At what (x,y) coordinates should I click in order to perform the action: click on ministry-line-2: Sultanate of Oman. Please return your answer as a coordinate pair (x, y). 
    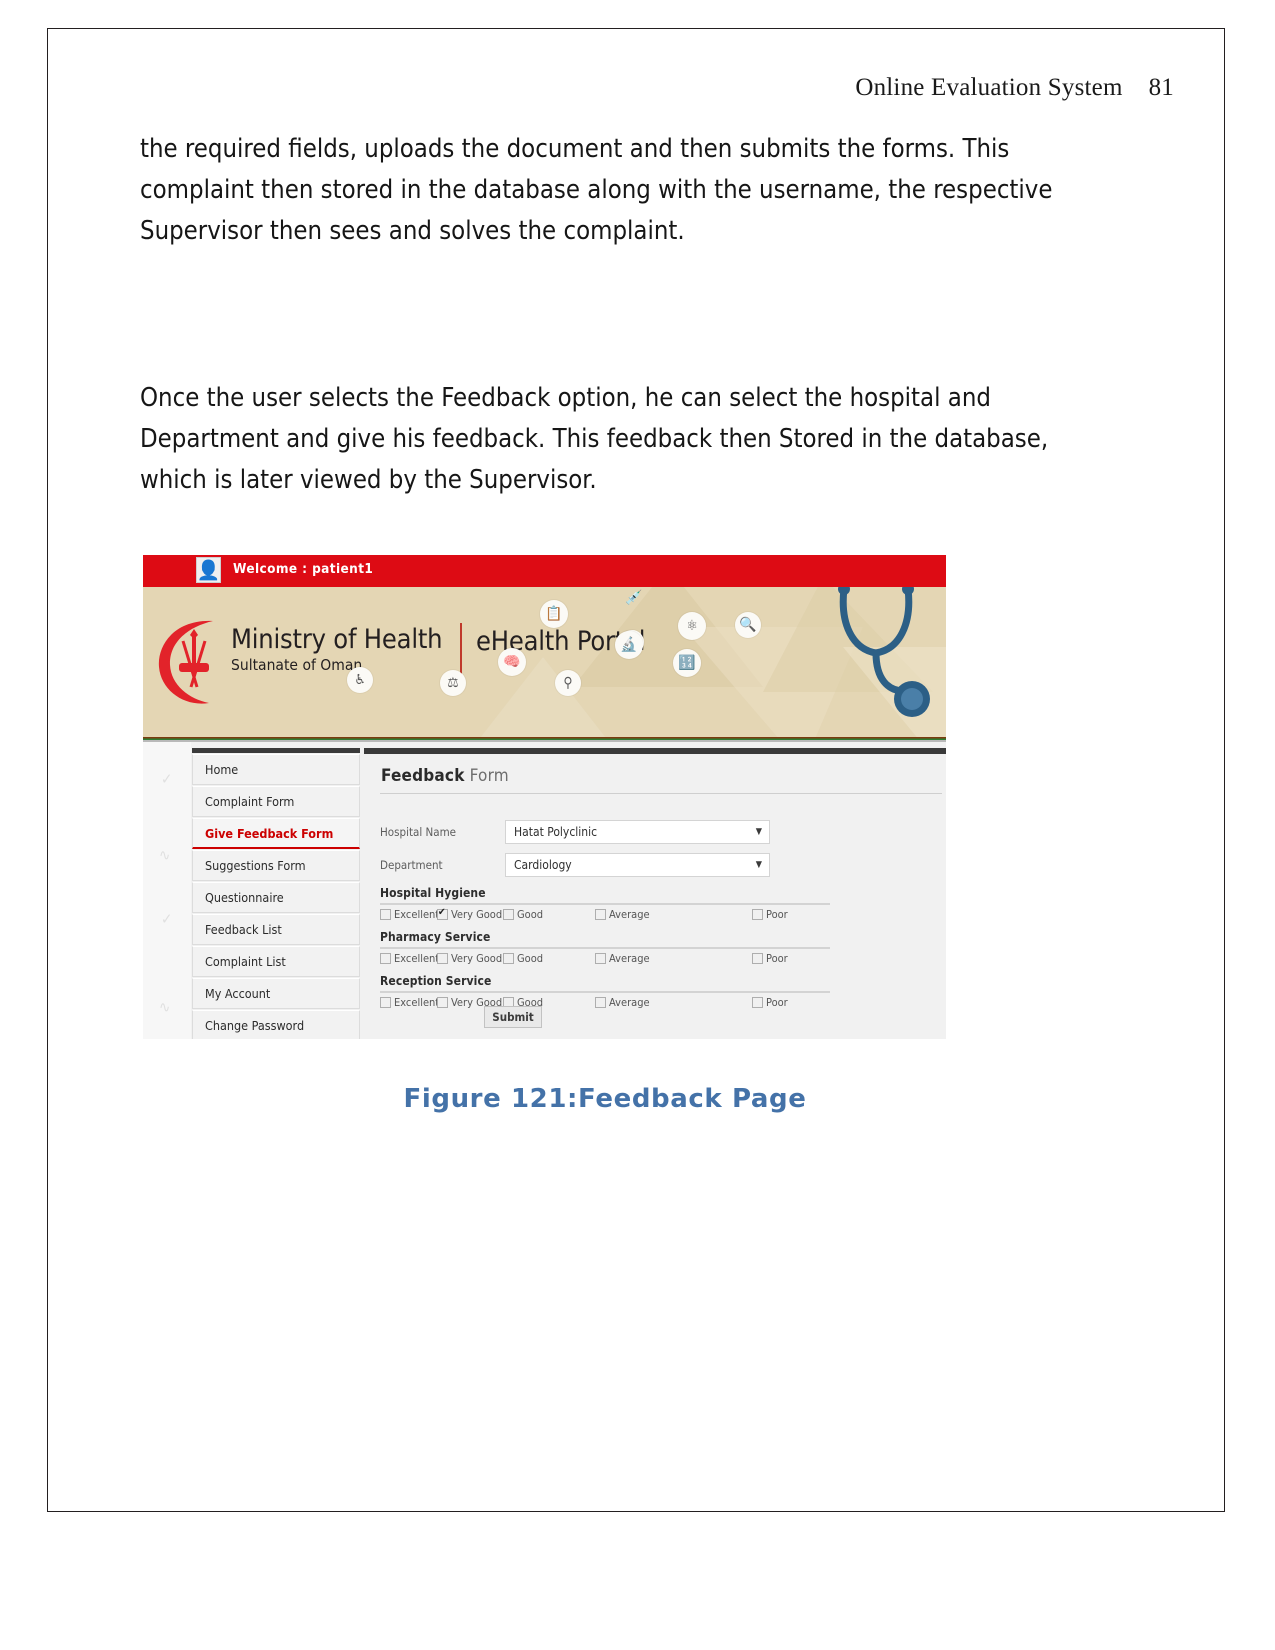
    Looking at the image, I should click on (297, 665).